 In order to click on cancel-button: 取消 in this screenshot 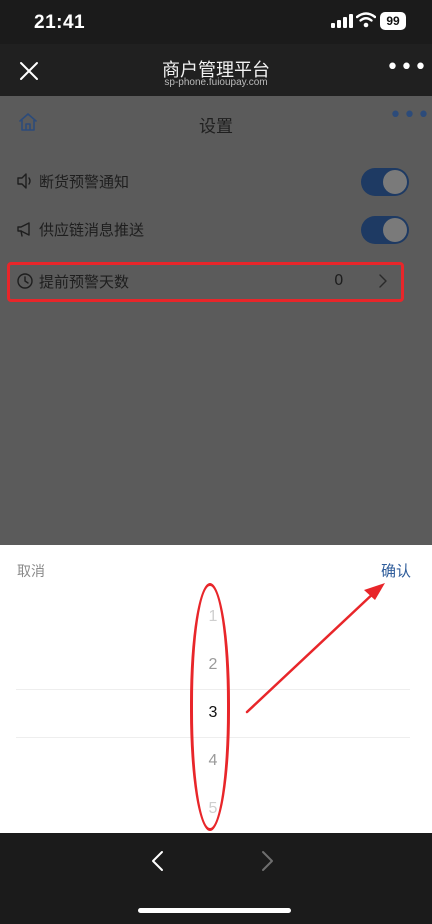, I will do `click(31, 571)`.